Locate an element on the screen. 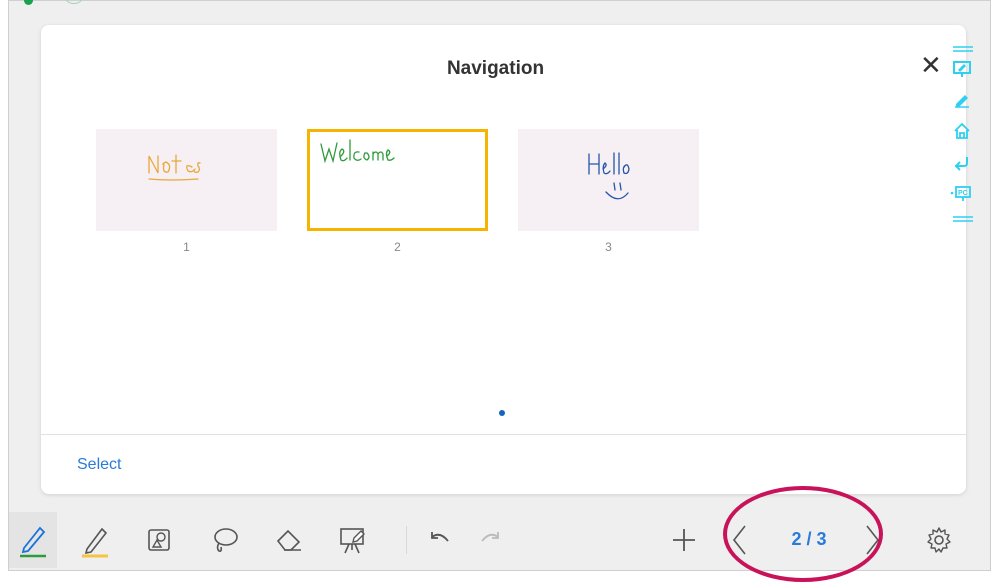 This screenshot has height=585, width=991. page-number-2: 2 is located at coordinates (397, 247).